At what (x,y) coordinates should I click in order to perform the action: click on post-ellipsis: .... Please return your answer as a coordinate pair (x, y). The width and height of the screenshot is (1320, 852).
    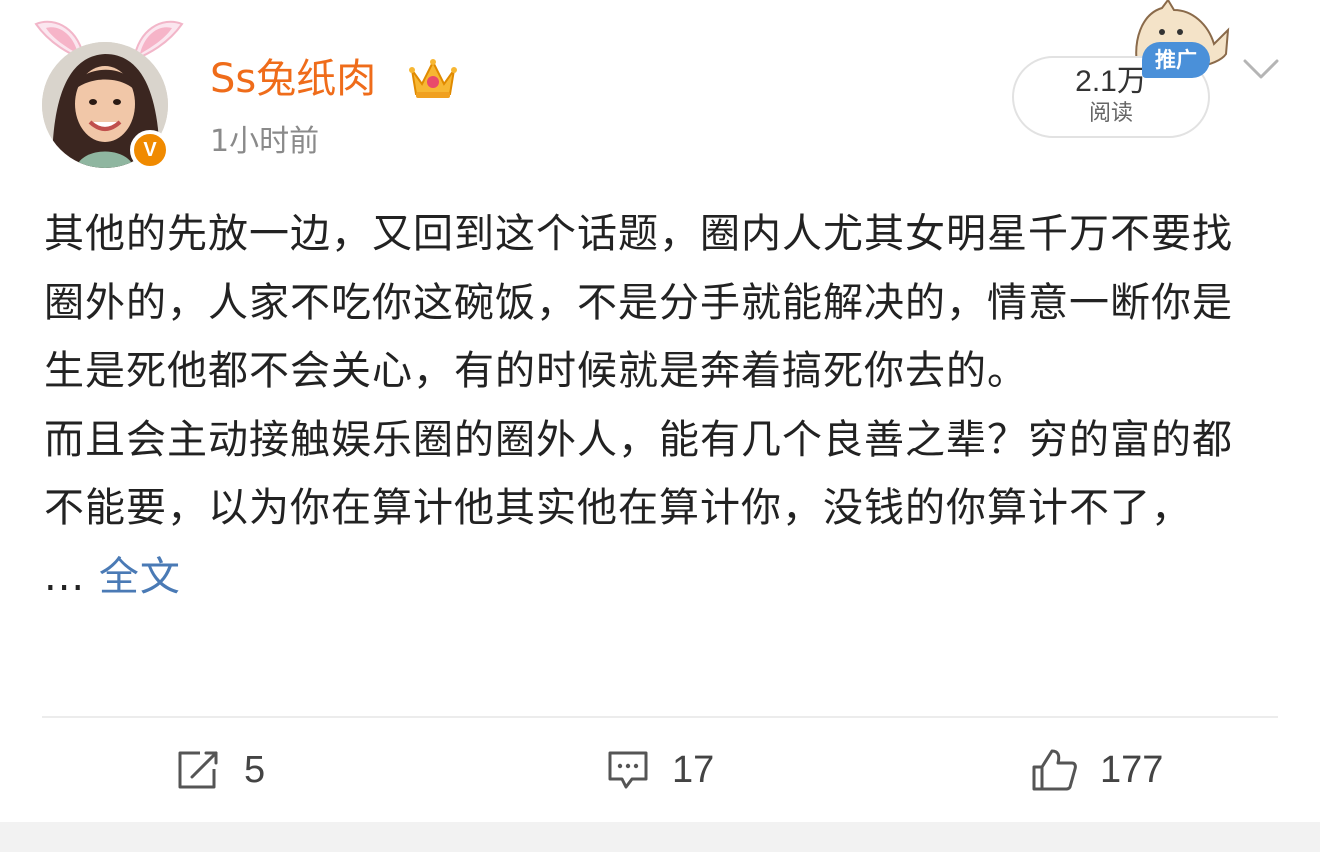
    Looking at the image, I should click on (71, 576).